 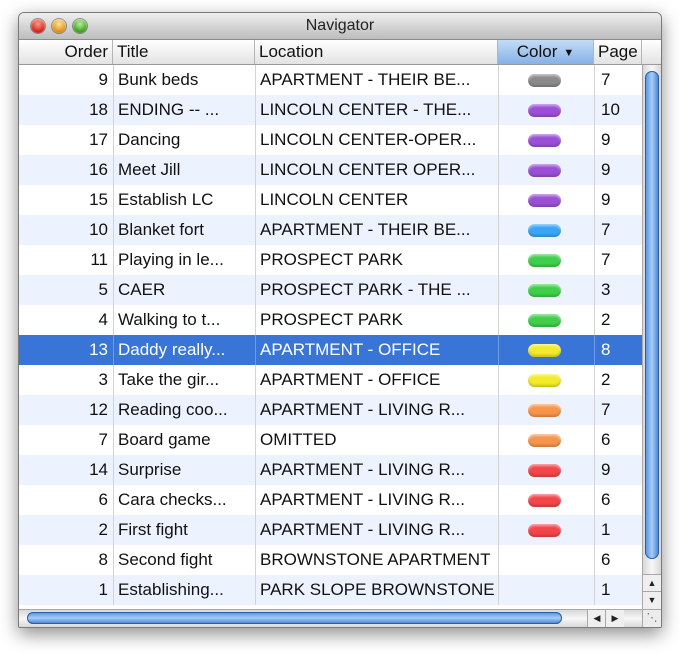 What do you see at coordinates (330, 200) in the screenshot?
I see `table-row: 15 Establish LC LINCOLN CENTER 9` at bounding box center [330, 200].